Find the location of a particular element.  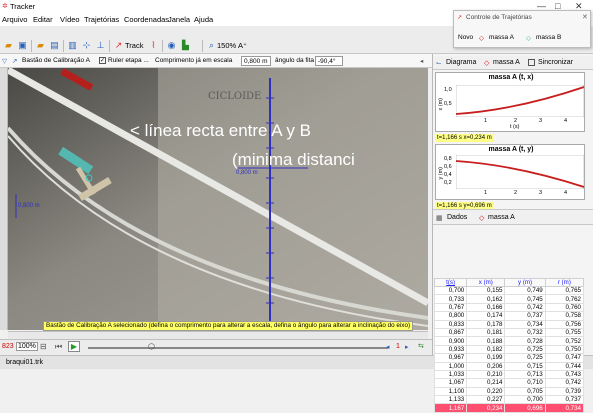

table-cell: 0,743 is located at coordinates (564, 374).